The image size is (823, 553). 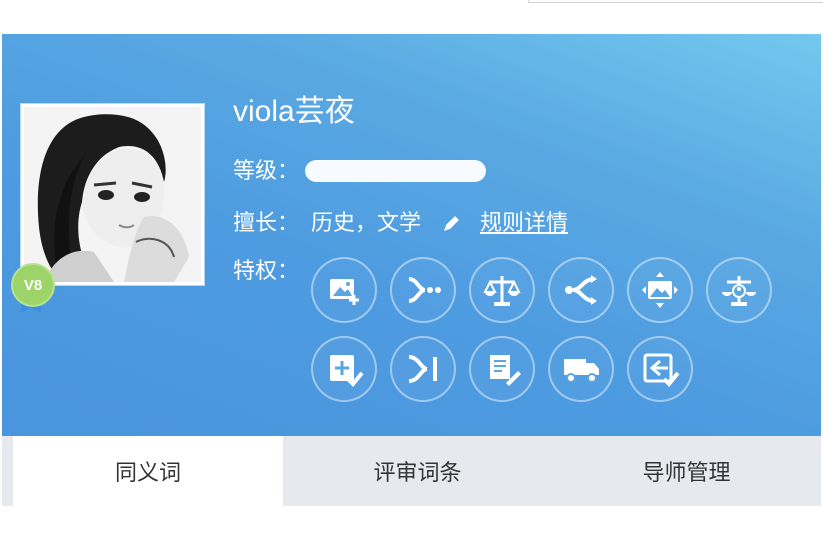 I want to click on arrow-end-icon, so click(x=423, y=369).